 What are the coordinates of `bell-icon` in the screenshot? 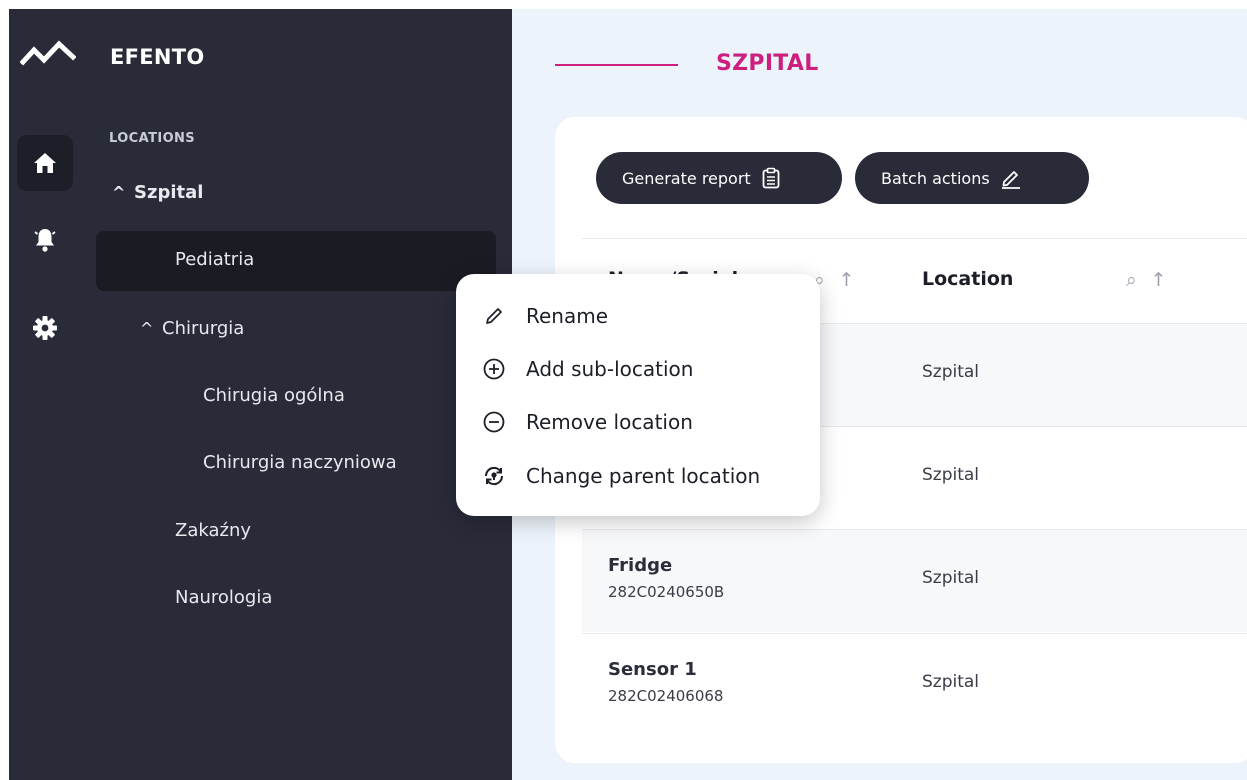 It's located at (45, 240).